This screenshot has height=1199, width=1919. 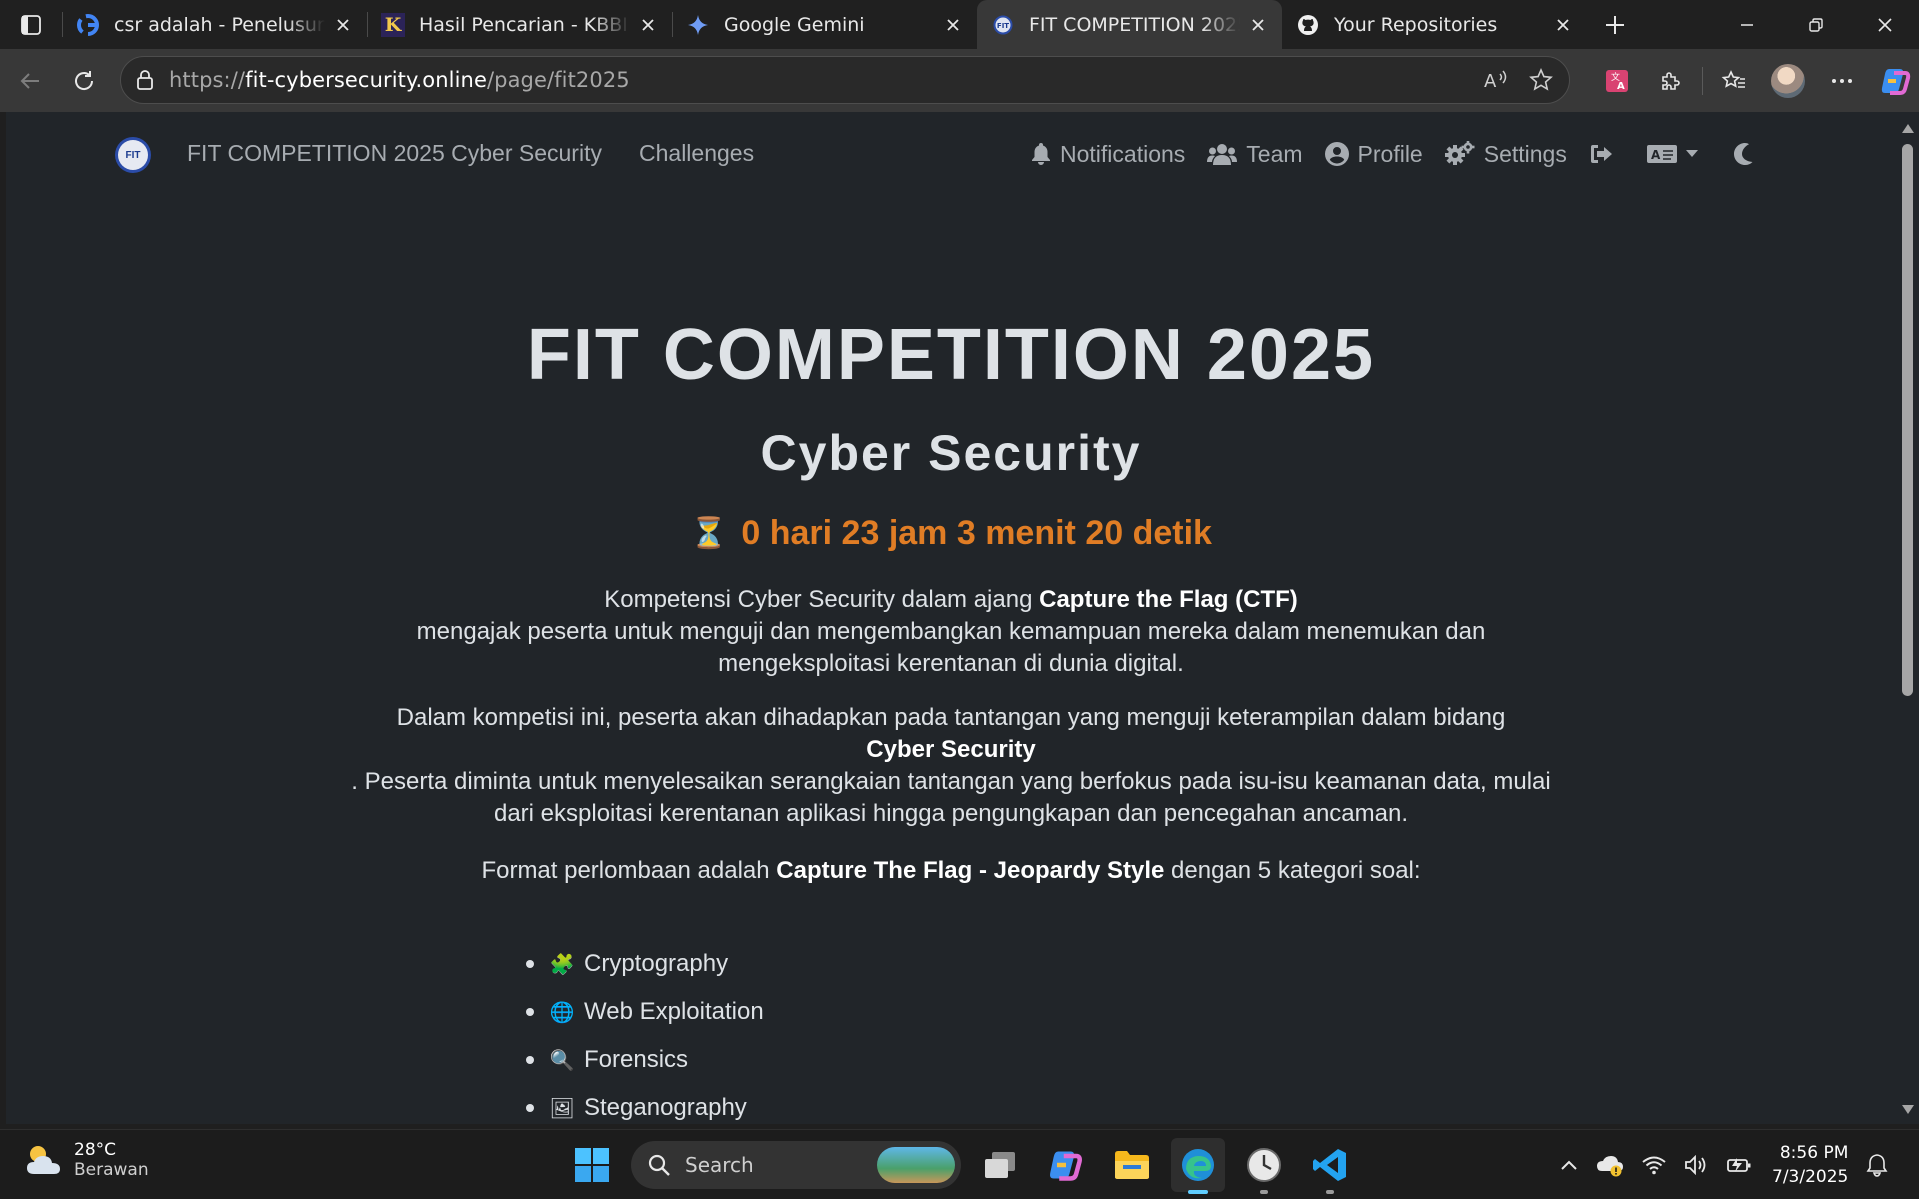 I want to click on clock-app-button, so click(x=1264, y=1166).